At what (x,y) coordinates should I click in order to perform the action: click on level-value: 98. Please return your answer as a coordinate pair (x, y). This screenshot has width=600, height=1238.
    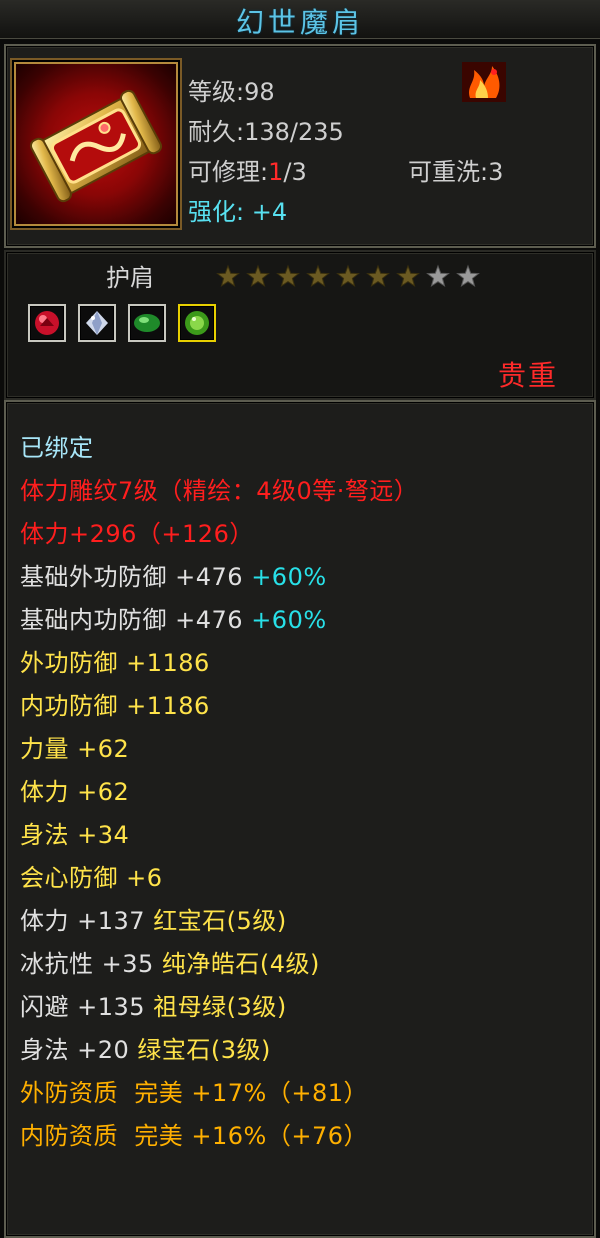
    Looking at the image, I should click on (259, 92).